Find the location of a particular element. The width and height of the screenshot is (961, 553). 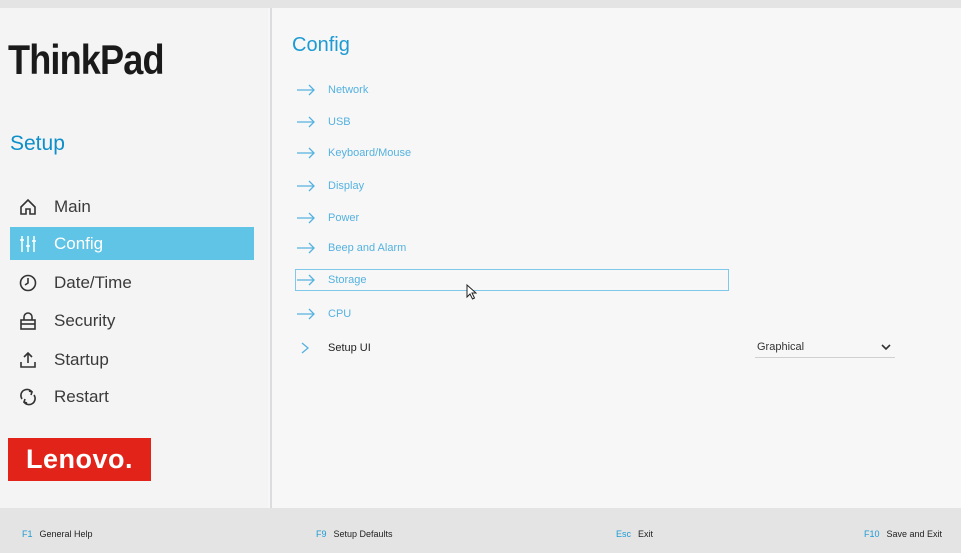

setup-title: Setup is located at coordinates (37, 143).